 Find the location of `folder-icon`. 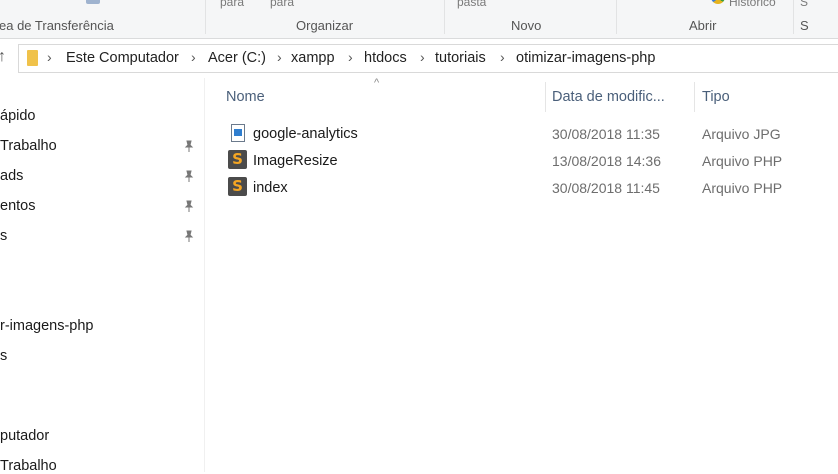

folder-icon is located at coordinates (32, 58).